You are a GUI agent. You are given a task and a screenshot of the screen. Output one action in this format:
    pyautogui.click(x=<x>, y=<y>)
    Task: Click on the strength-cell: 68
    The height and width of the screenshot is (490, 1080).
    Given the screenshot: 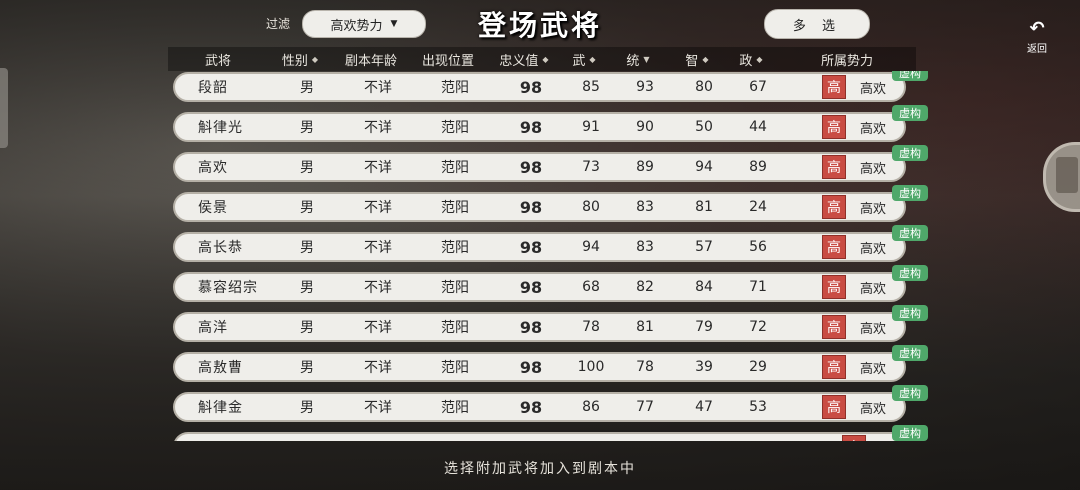 What is the action you would take?
    pyautogui.click(x=591, y=287)
    